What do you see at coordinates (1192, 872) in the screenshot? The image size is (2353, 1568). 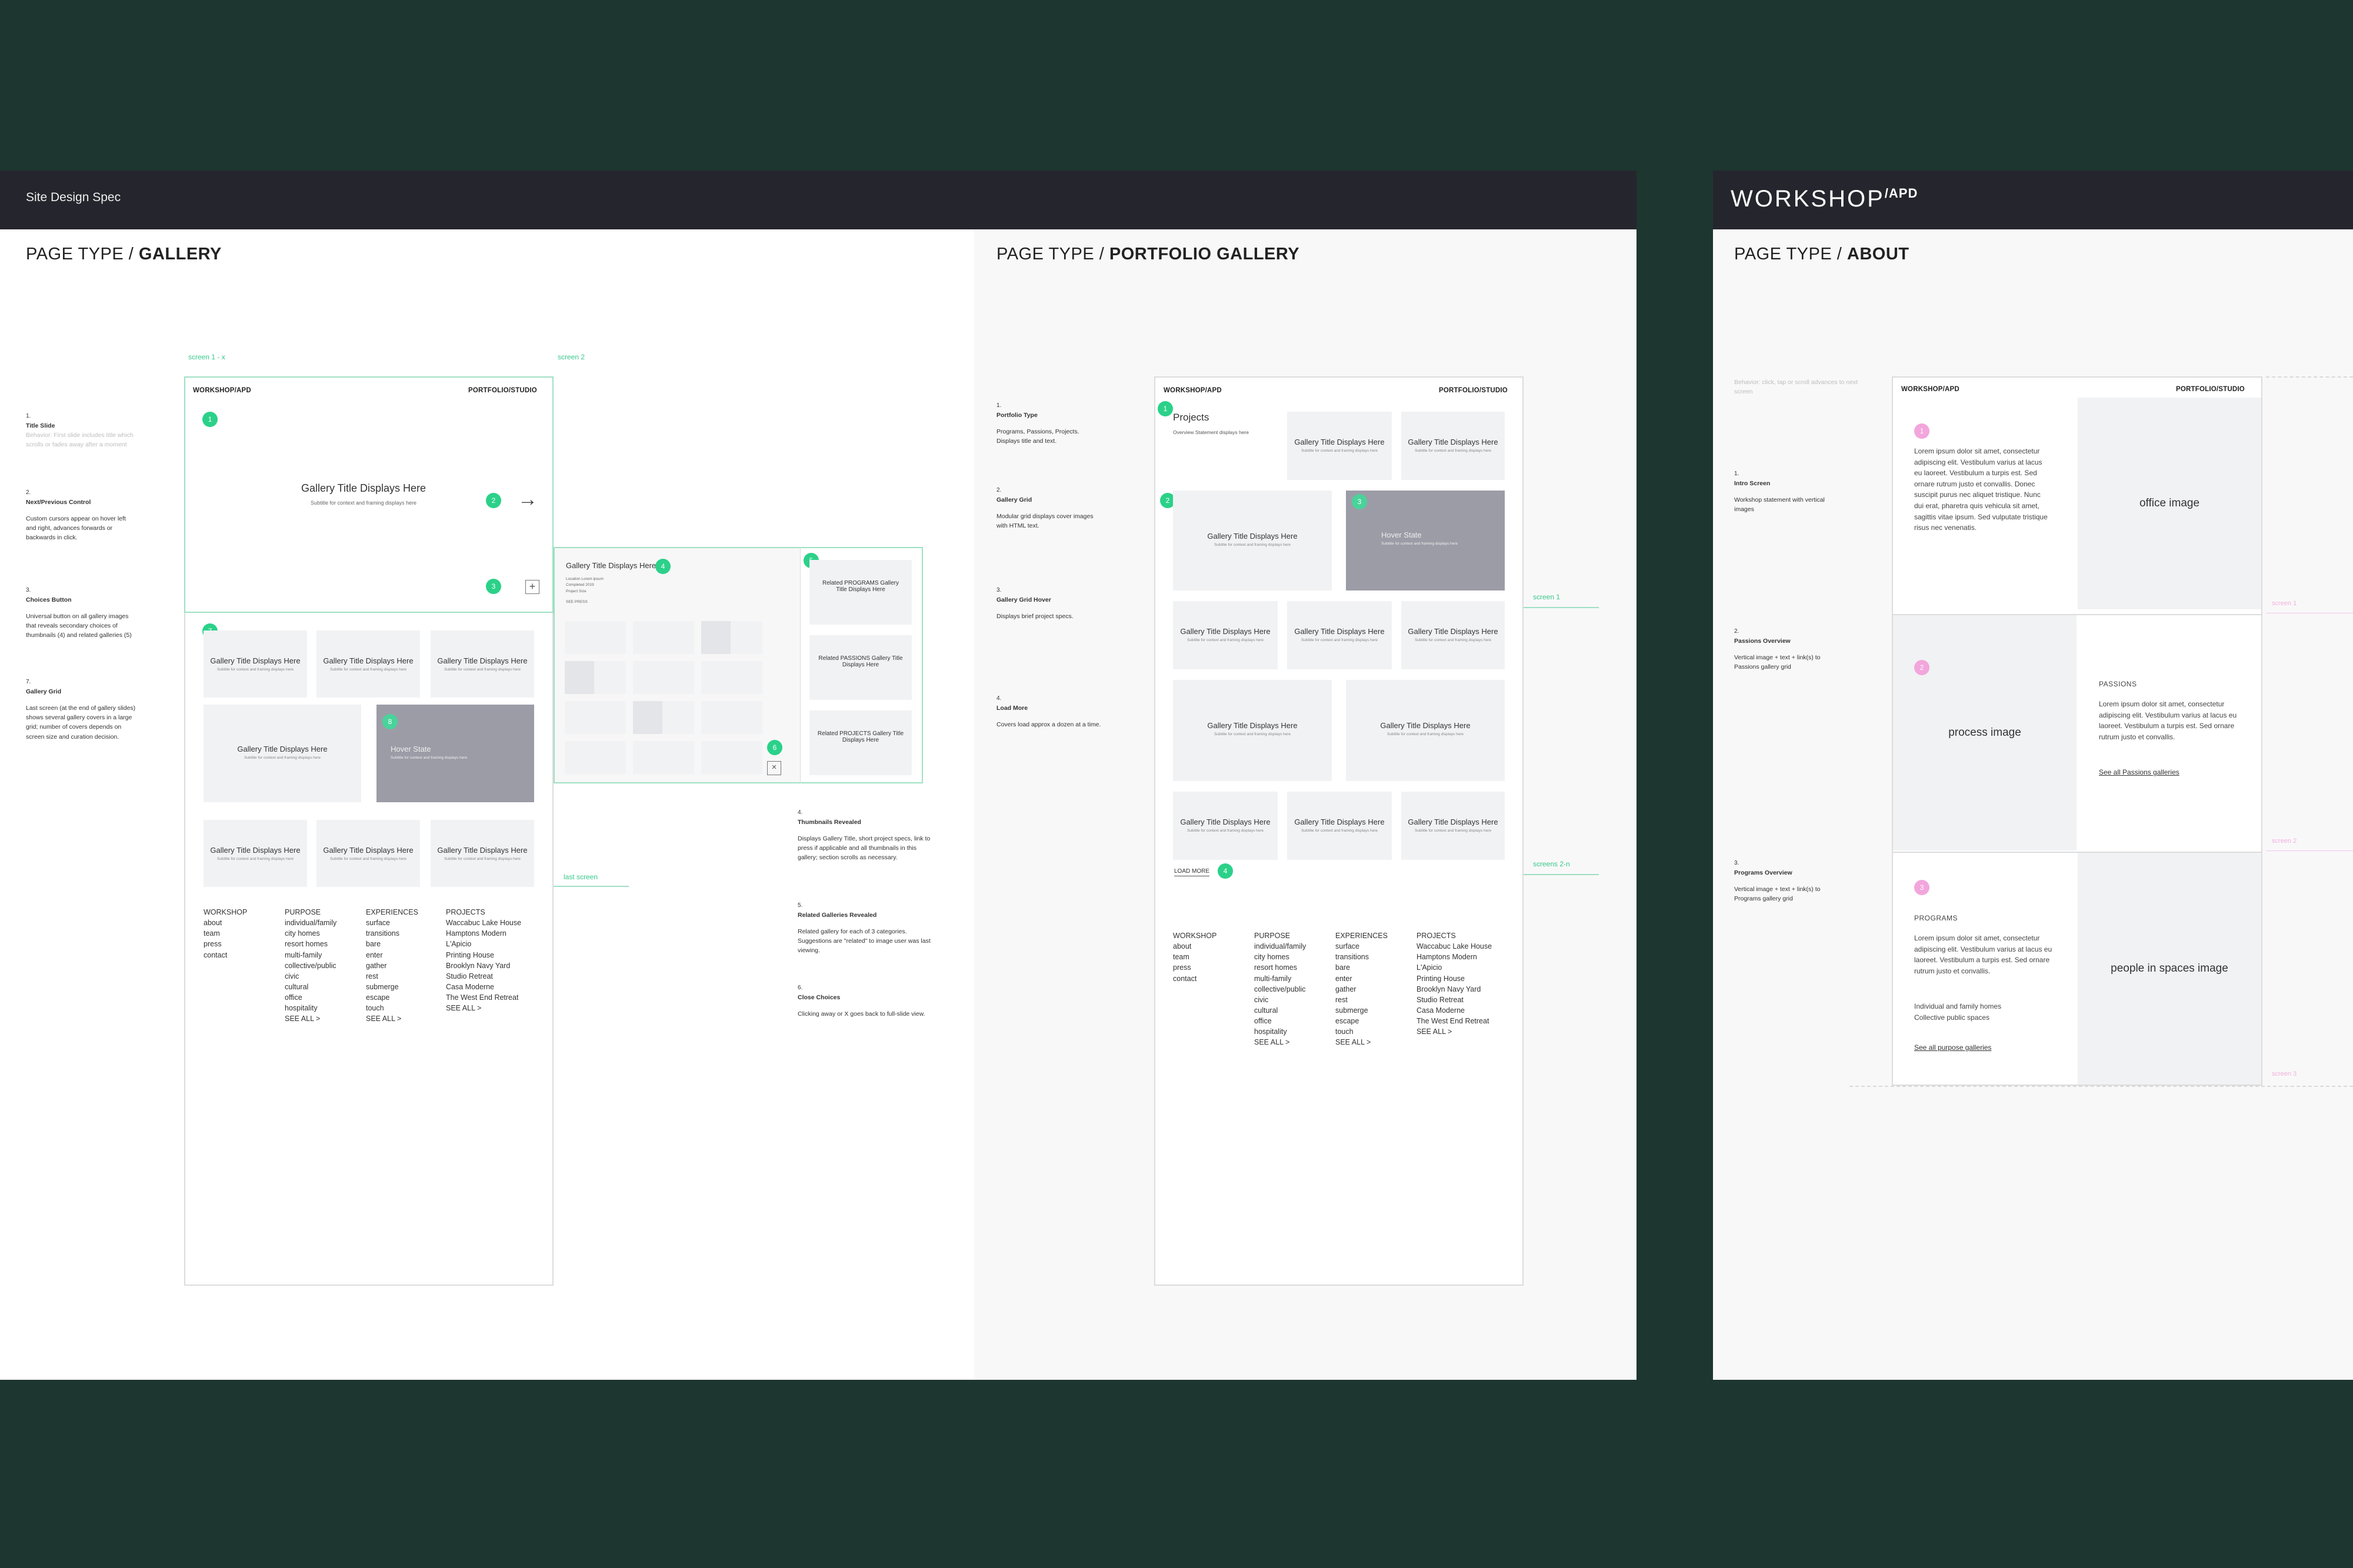 I see `load-more-button: LOAD MORE` at bounding box center [1192, 872].